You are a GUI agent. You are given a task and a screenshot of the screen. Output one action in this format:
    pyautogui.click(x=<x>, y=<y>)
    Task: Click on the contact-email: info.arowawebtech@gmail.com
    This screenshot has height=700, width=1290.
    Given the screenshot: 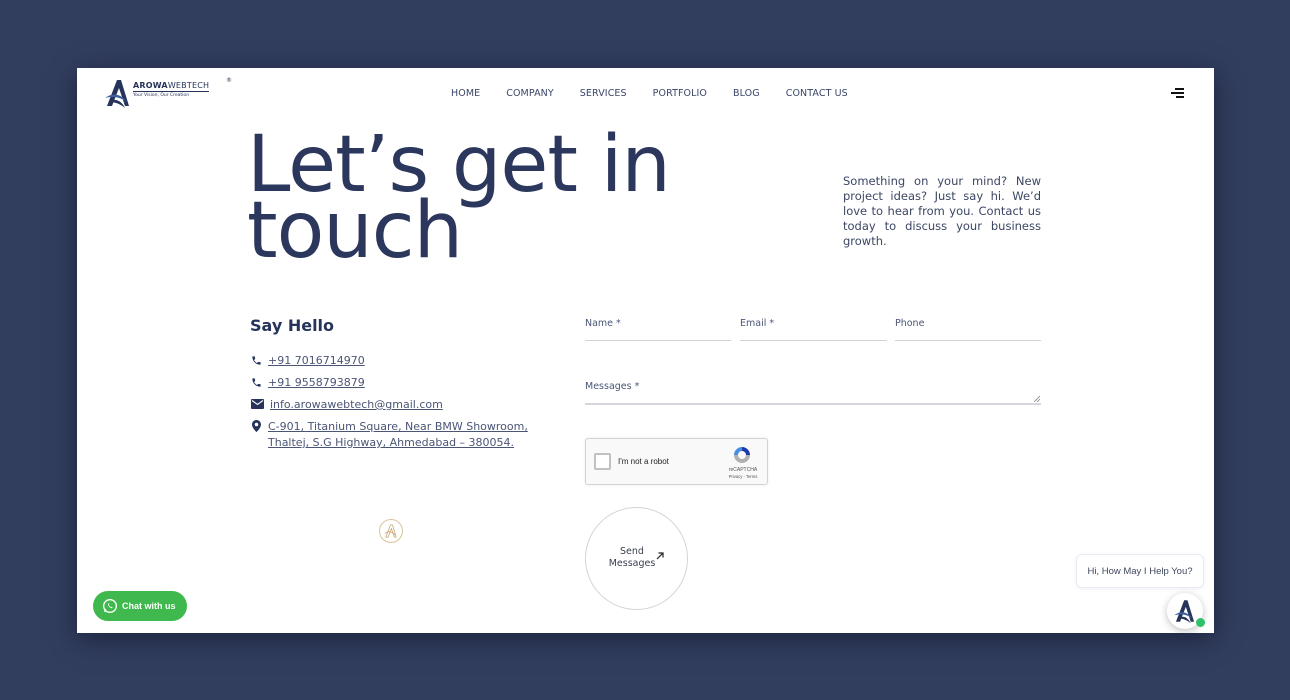 What is the action you would take?
    pyautogui.click(x=404, y=404)
    